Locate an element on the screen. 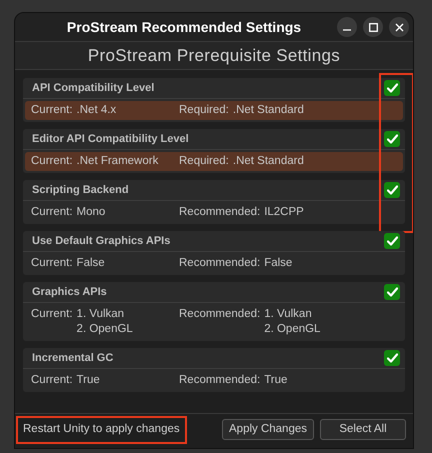 This screenshot has width=432, height=453. setting-title: Scripting Backend is located at coordinates (80, 190).